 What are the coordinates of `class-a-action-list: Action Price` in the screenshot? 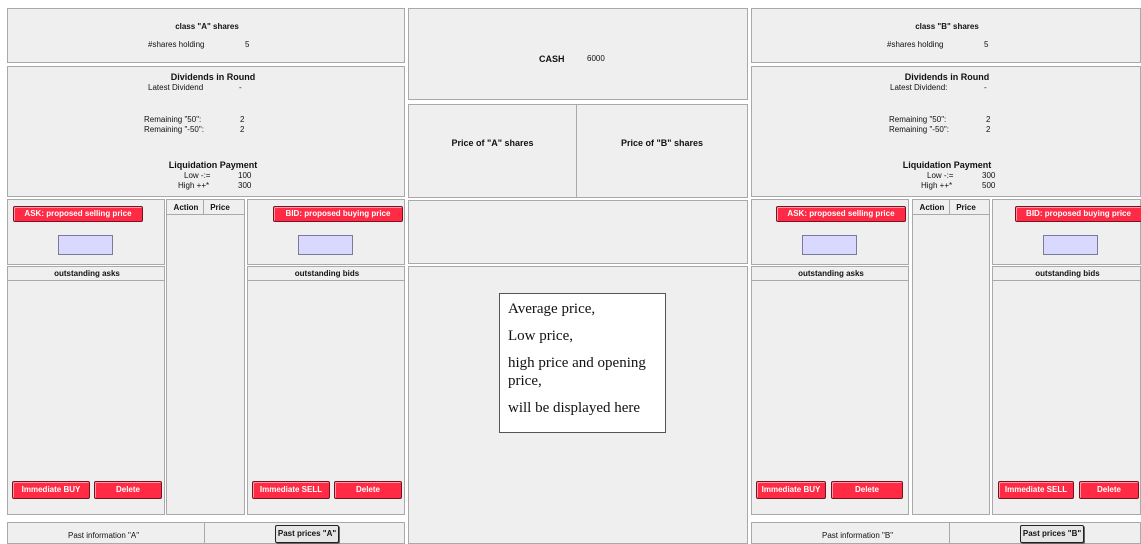 It's located at (205, 357).